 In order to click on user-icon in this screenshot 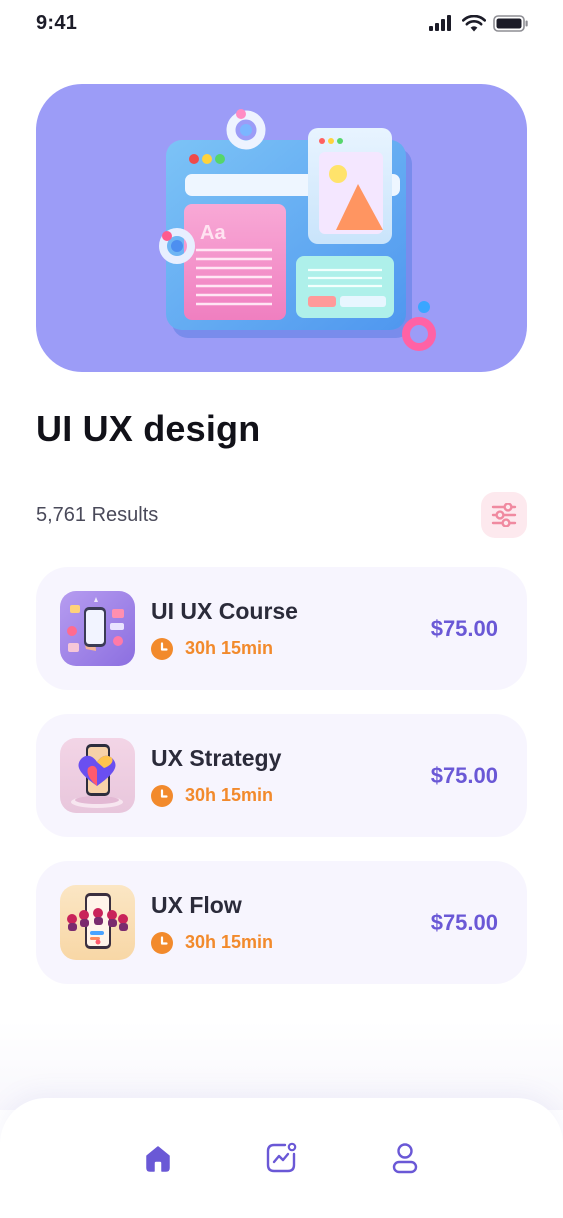, I will do `click(405, 1158)`.